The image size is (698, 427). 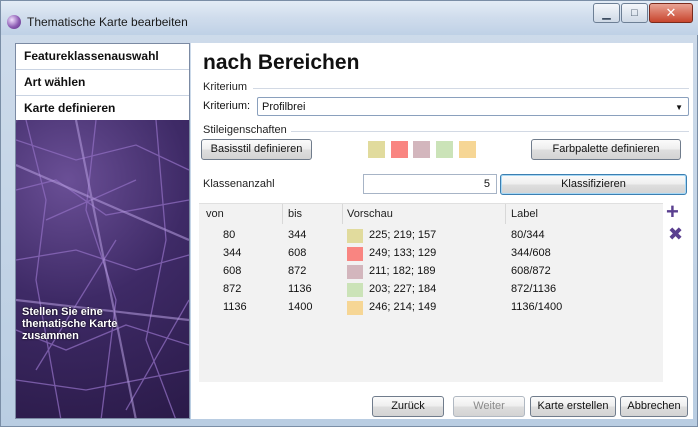 I want to click on close-icon: ✕, so click(x=671, y=12).